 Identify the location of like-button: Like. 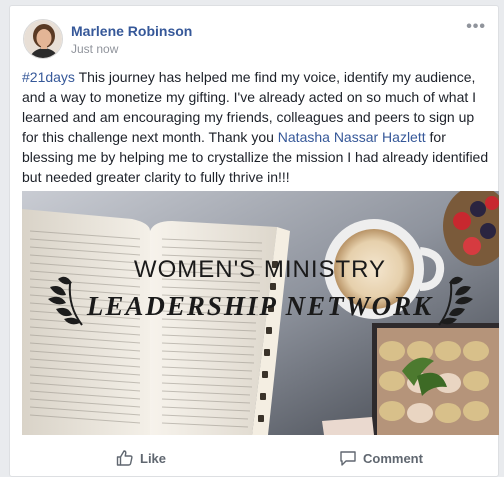
(141, 458).